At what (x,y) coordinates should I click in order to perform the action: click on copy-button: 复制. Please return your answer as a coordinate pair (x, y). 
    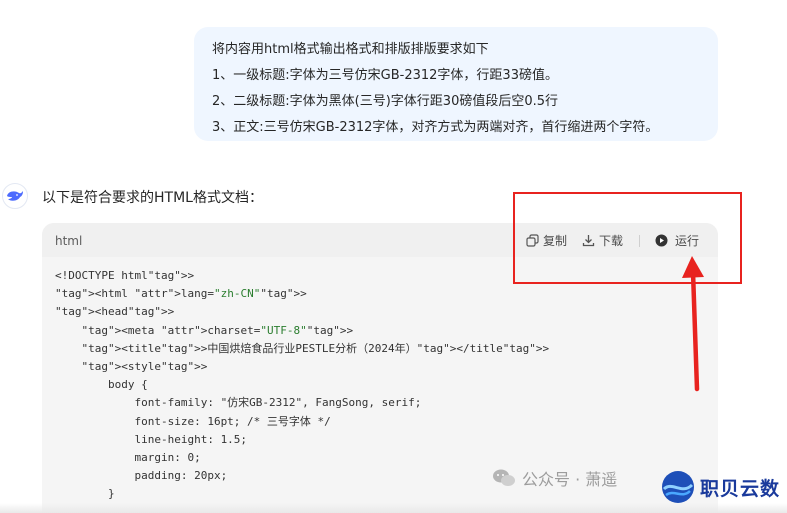
    Looking at the image, I should click on (546, 240).